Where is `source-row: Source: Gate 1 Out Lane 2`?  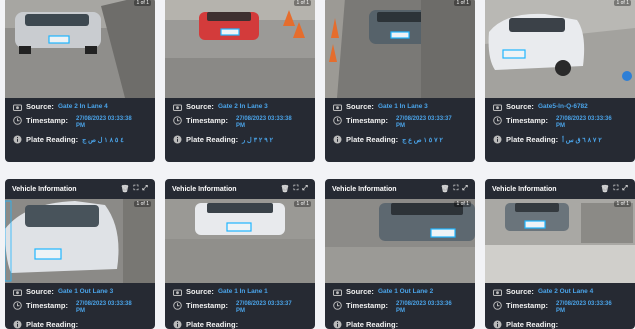 source-row: Source: Gate 1 Out Lane 2 is located at coordinates (400, 291).